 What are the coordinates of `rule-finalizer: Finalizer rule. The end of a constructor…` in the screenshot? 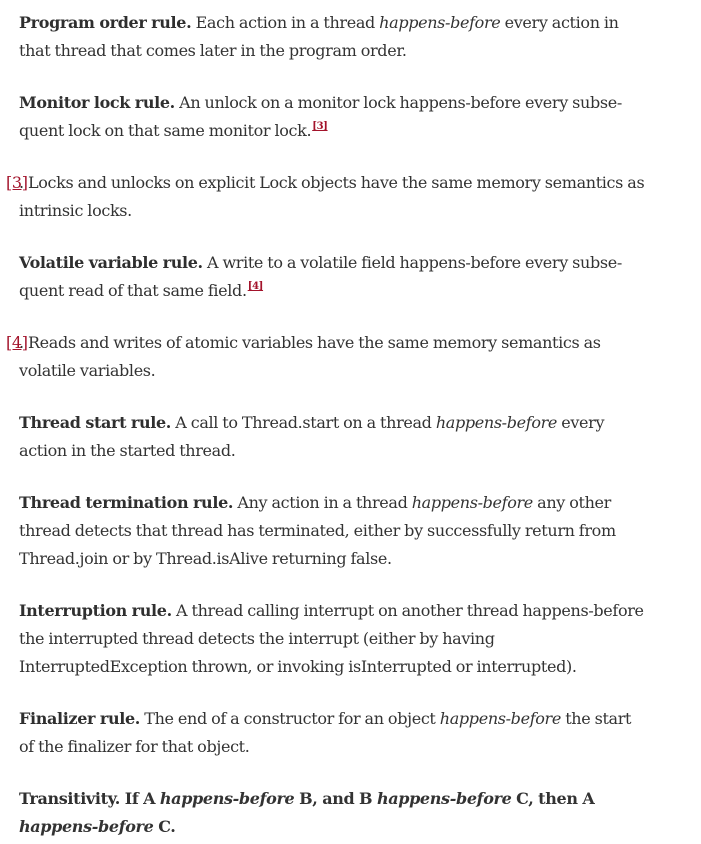 It's located at (334, 733).